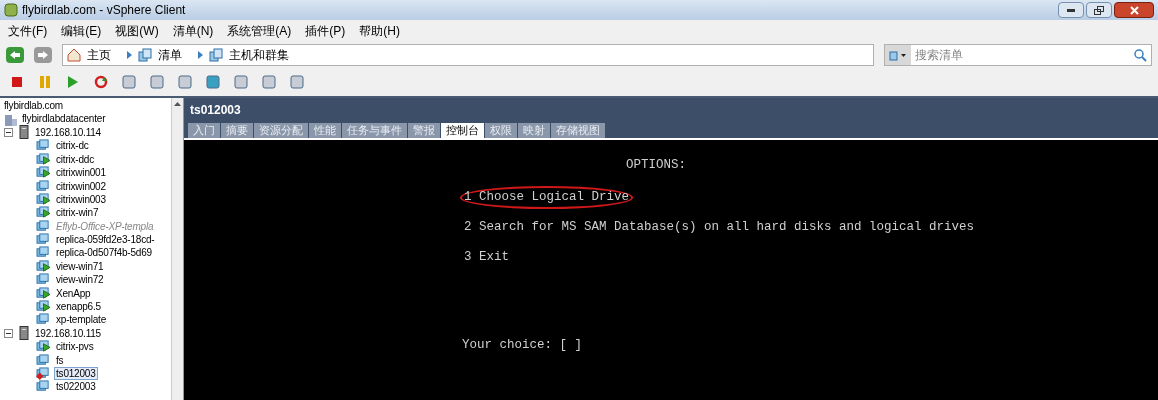  I want to click on console-option: 1 Choose Logical Drive, so click(547, 197).